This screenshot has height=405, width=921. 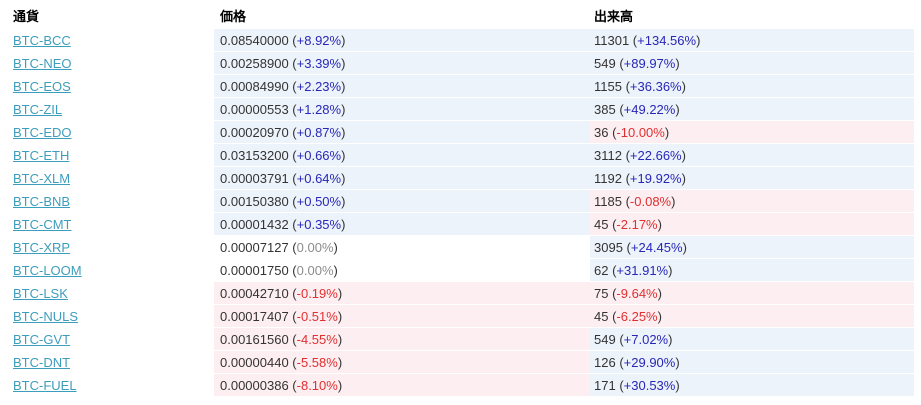 What do you see at coordinates (37, 109) in the screenshot?
I see `currency-pair-link: BTC-ZIL` at bounding box center [37, 109].